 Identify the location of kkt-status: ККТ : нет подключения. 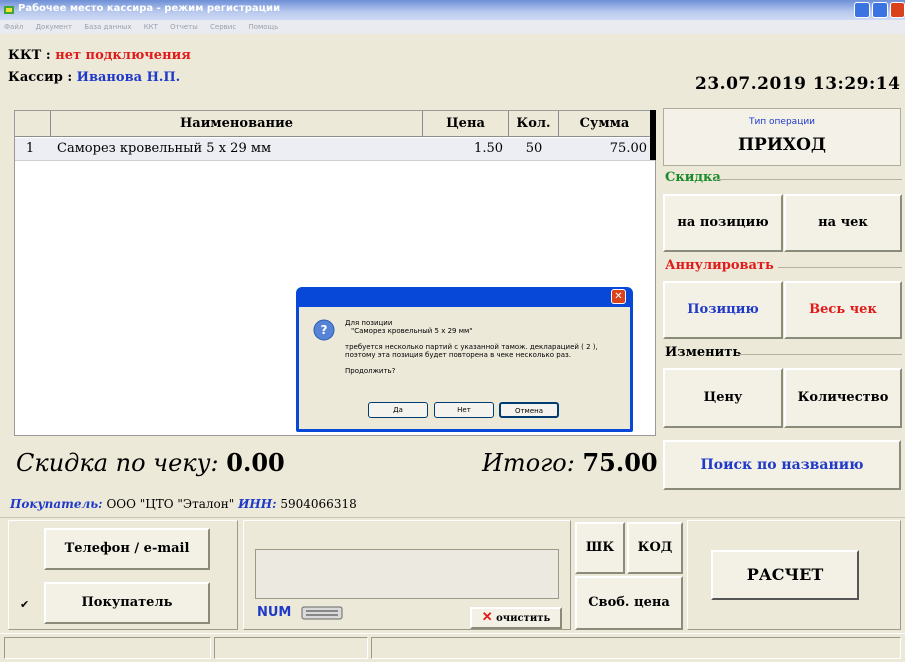
(99, 55).